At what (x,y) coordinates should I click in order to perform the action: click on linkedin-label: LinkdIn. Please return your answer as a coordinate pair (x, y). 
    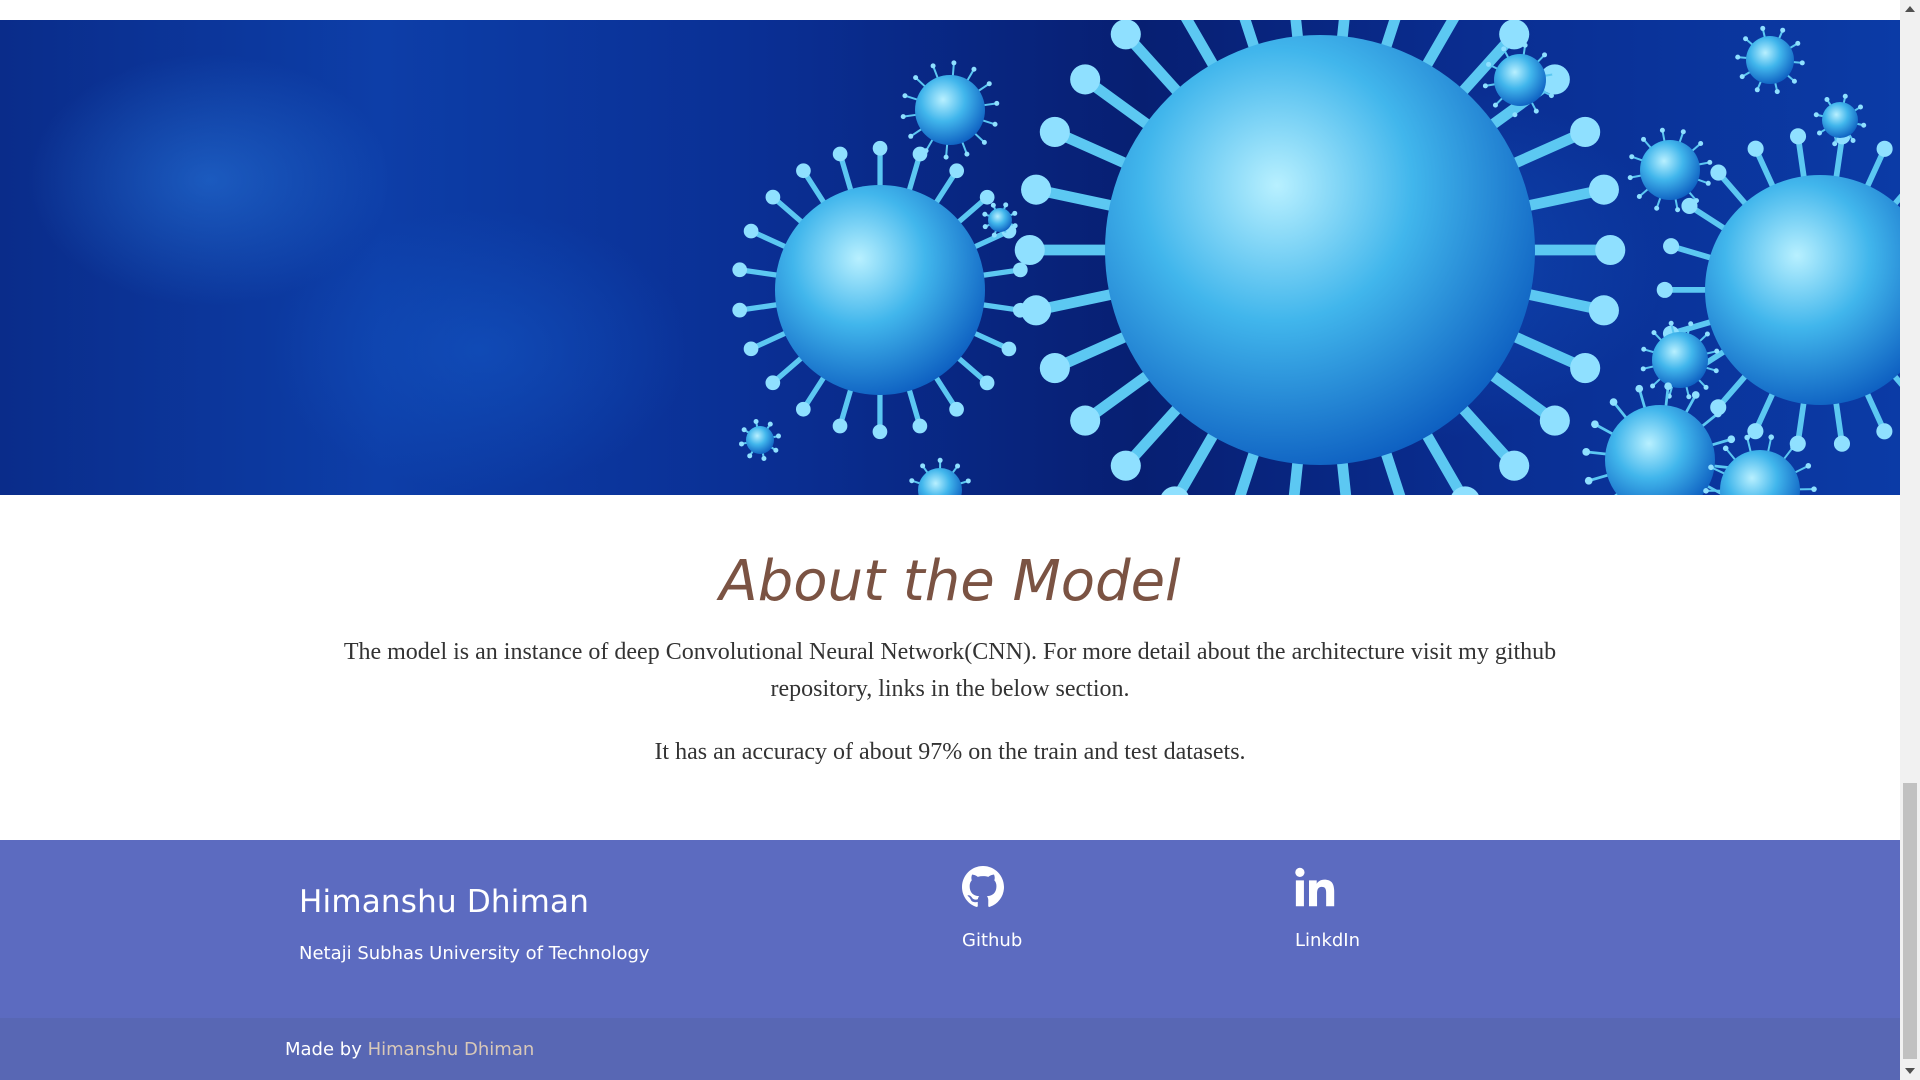
    Looking at the image, I should click on (1328, 940).